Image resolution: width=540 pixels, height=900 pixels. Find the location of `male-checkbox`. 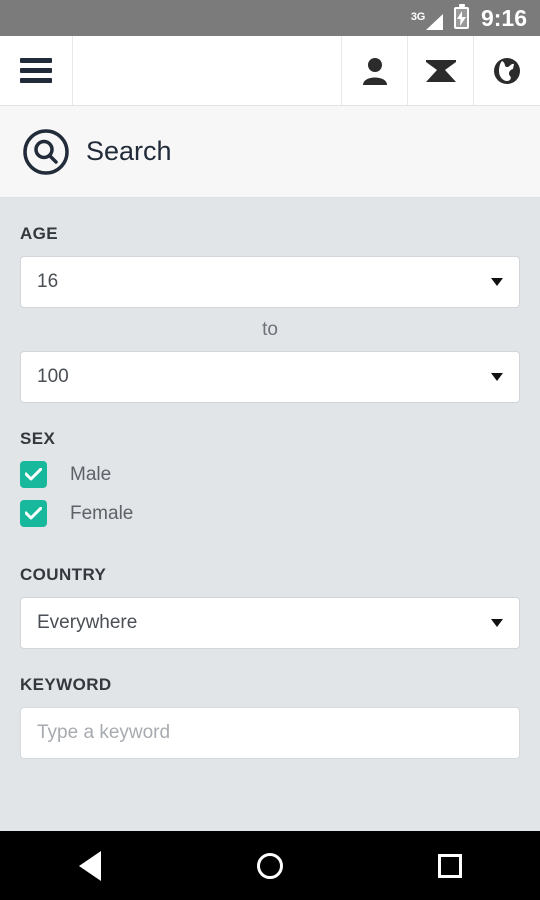

male-checkbox is located at coordinates (33, 474).